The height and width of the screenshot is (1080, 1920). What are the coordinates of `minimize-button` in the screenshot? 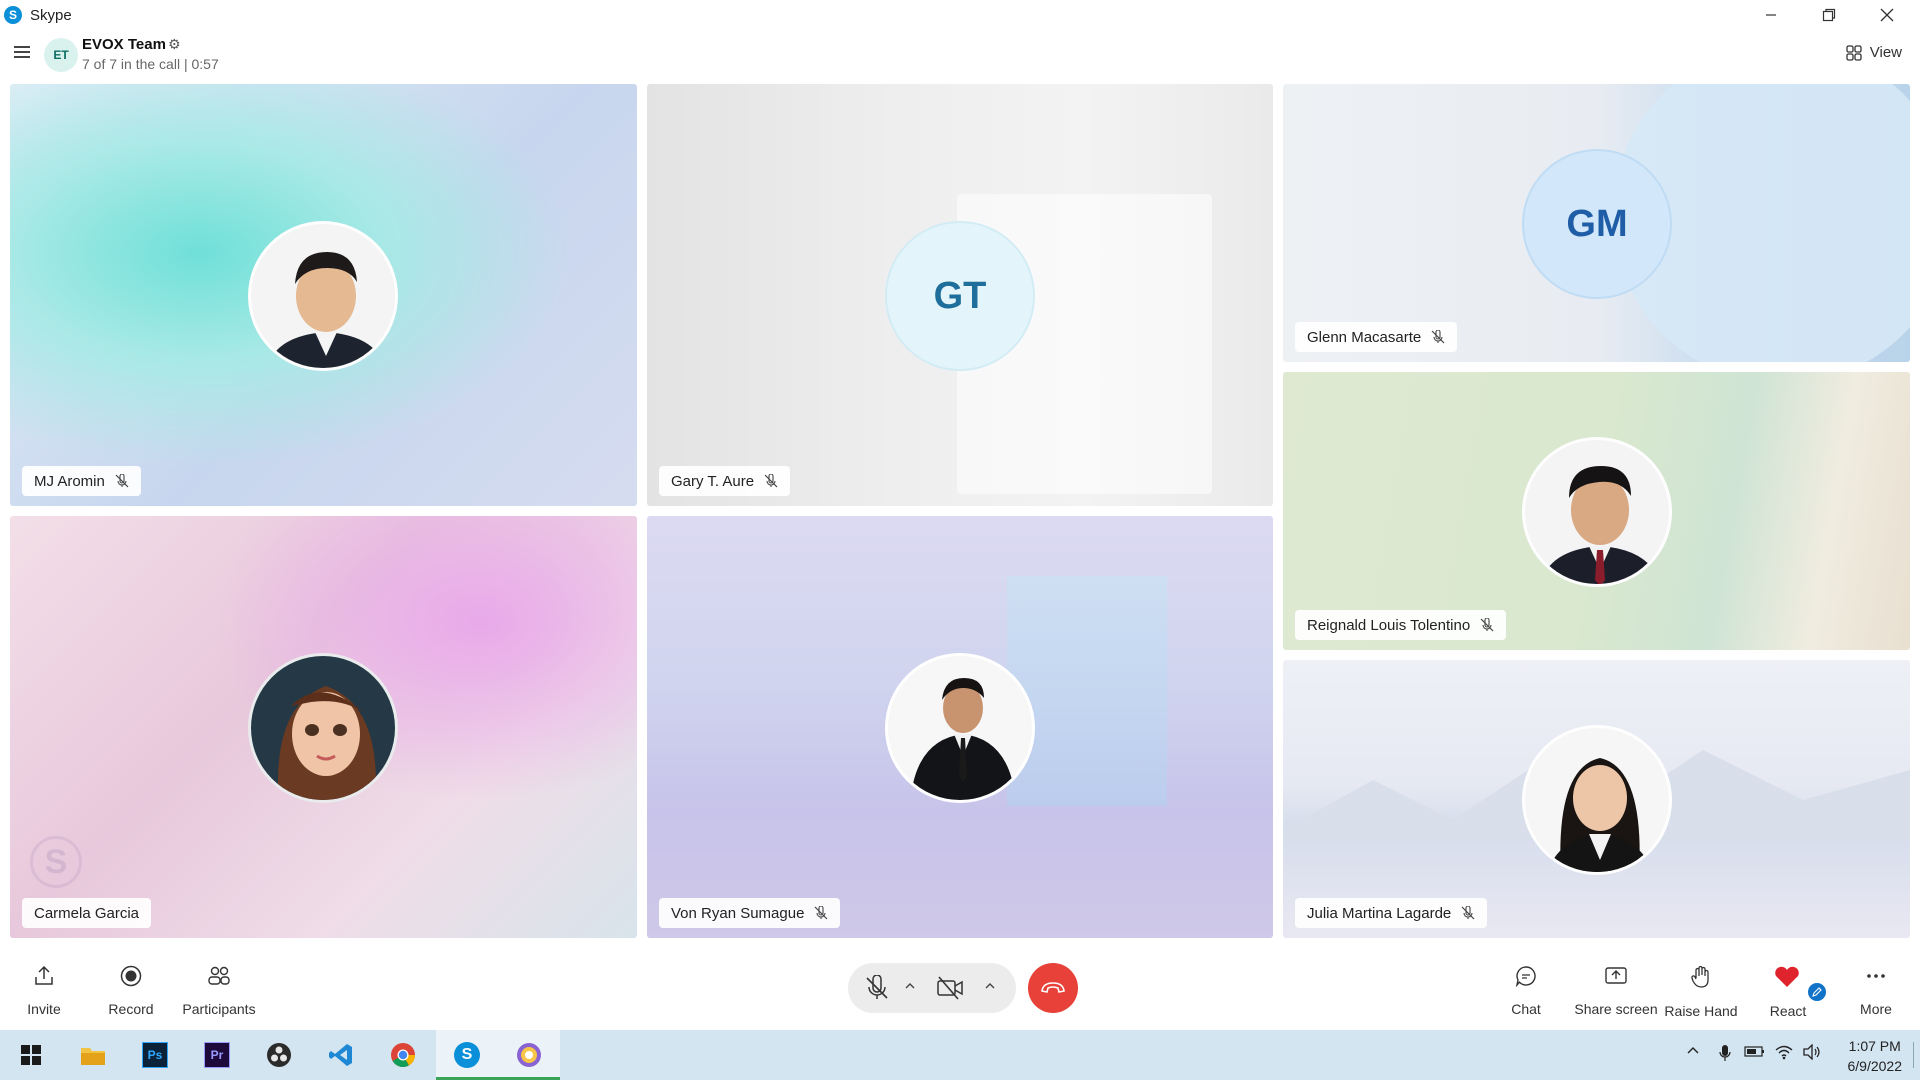 It's located at (1771, 15).